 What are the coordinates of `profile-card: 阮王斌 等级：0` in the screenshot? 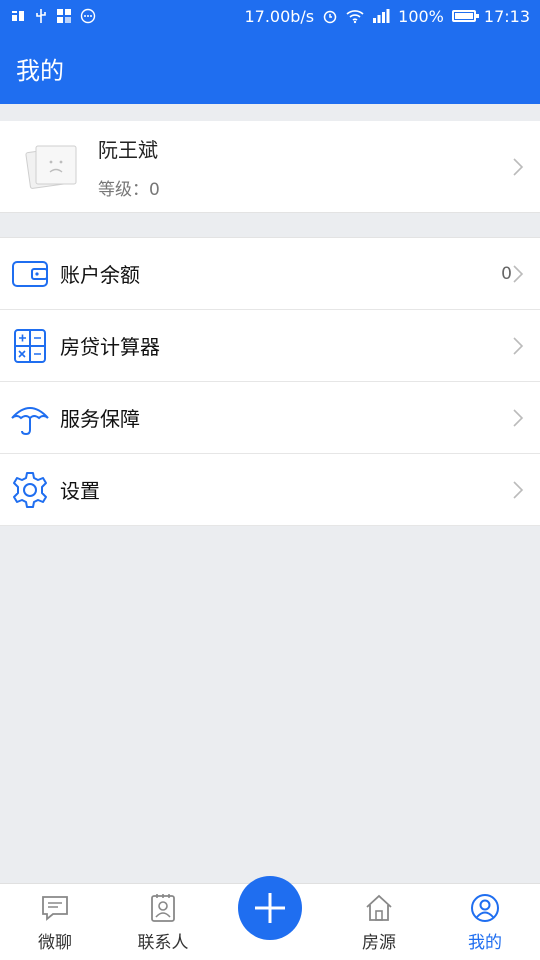 It's located at (270, 167).